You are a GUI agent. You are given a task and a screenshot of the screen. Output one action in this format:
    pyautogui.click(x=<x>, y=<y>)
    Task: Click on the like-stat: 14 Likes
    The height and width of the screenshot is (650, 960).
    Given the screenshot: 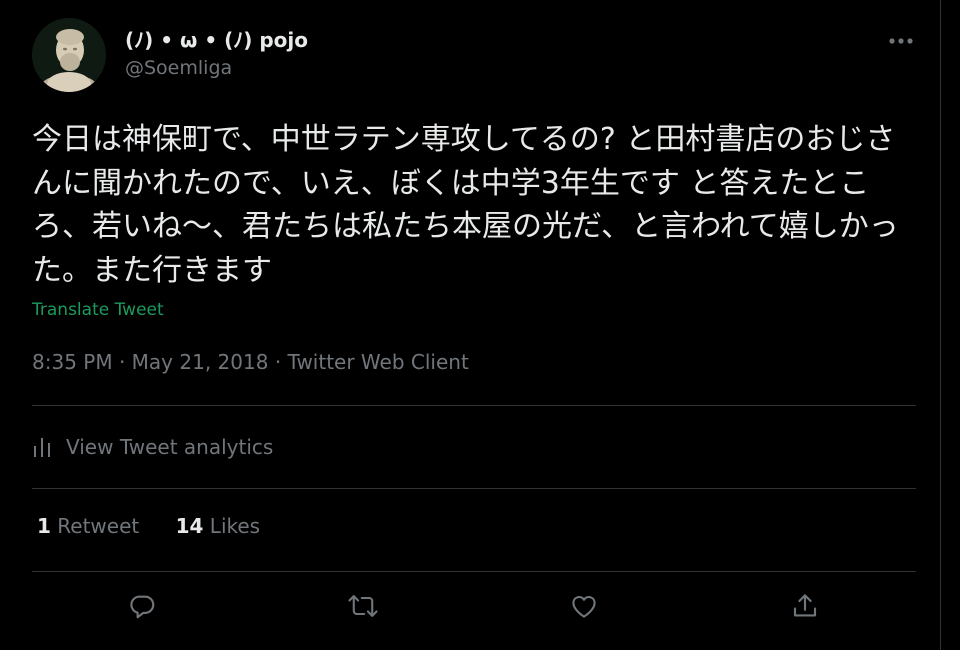 What is the action you would take?
    pyautogui.click(x=218, y=526)
    